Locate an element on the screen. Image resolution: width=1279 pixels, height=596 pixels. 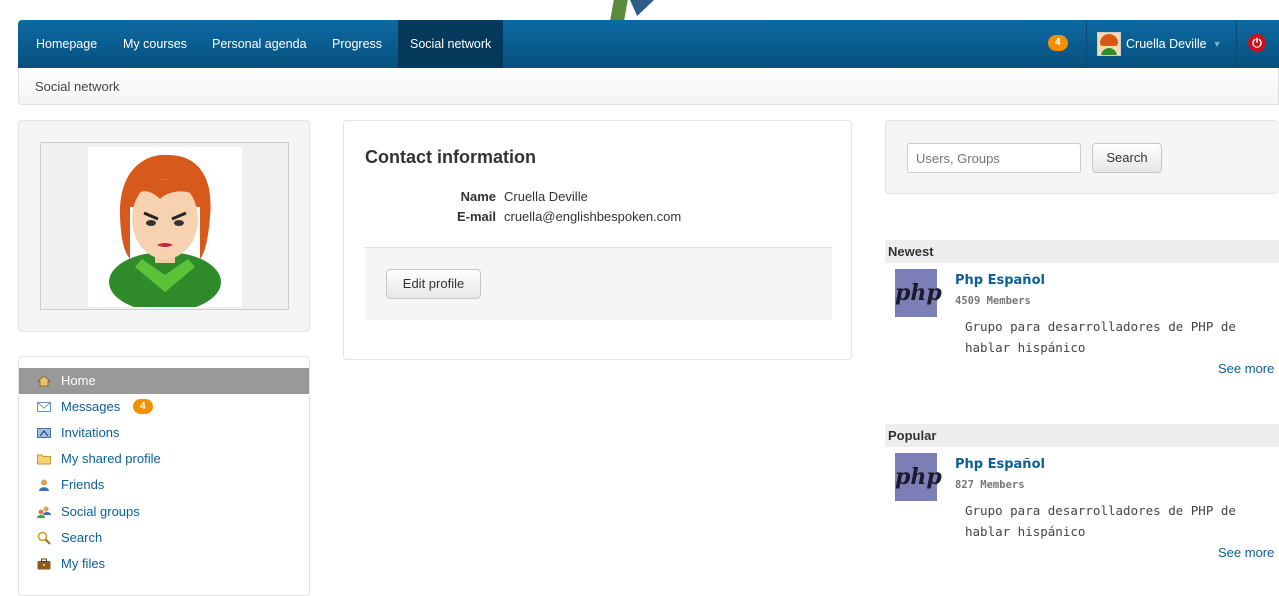
popular-header: Popular is located at coordinates (1082, 435).